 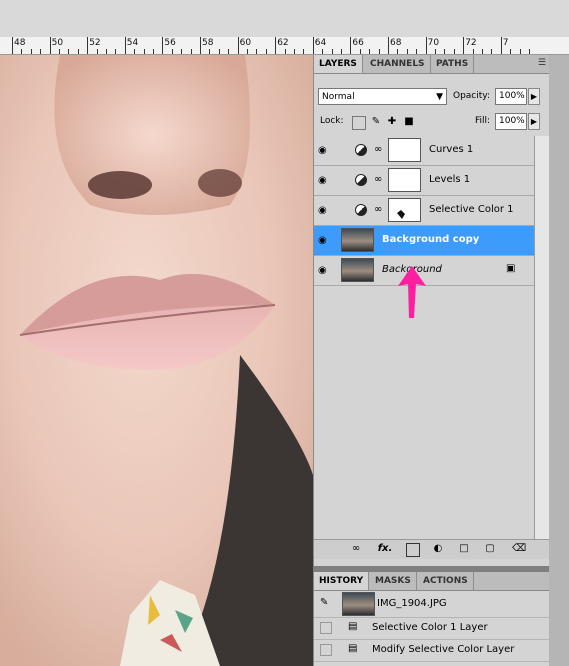 I want to click on ruler-label: 62, so click(x=283, y=43).